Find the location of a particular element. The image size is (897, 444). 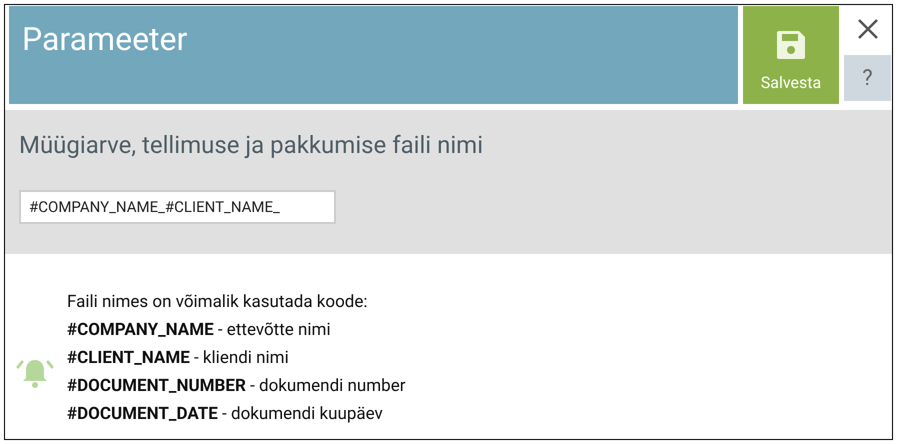

save-icon is located at coordinates (791, 45).